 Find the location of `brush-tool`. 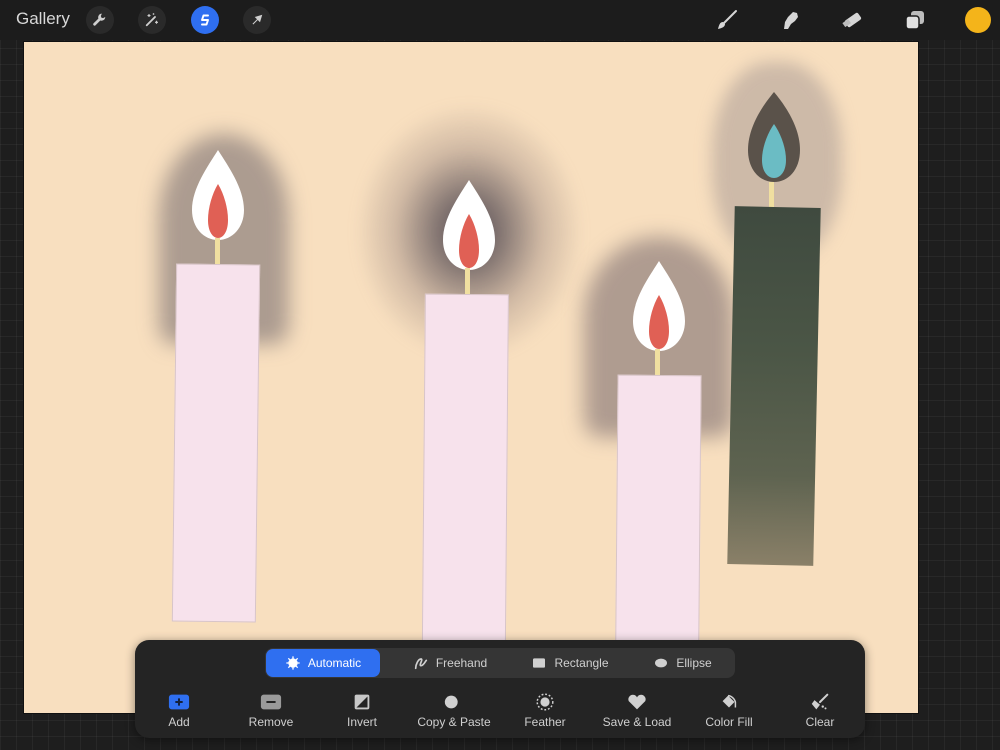

brush-tool is located at coordinates (727, 20).